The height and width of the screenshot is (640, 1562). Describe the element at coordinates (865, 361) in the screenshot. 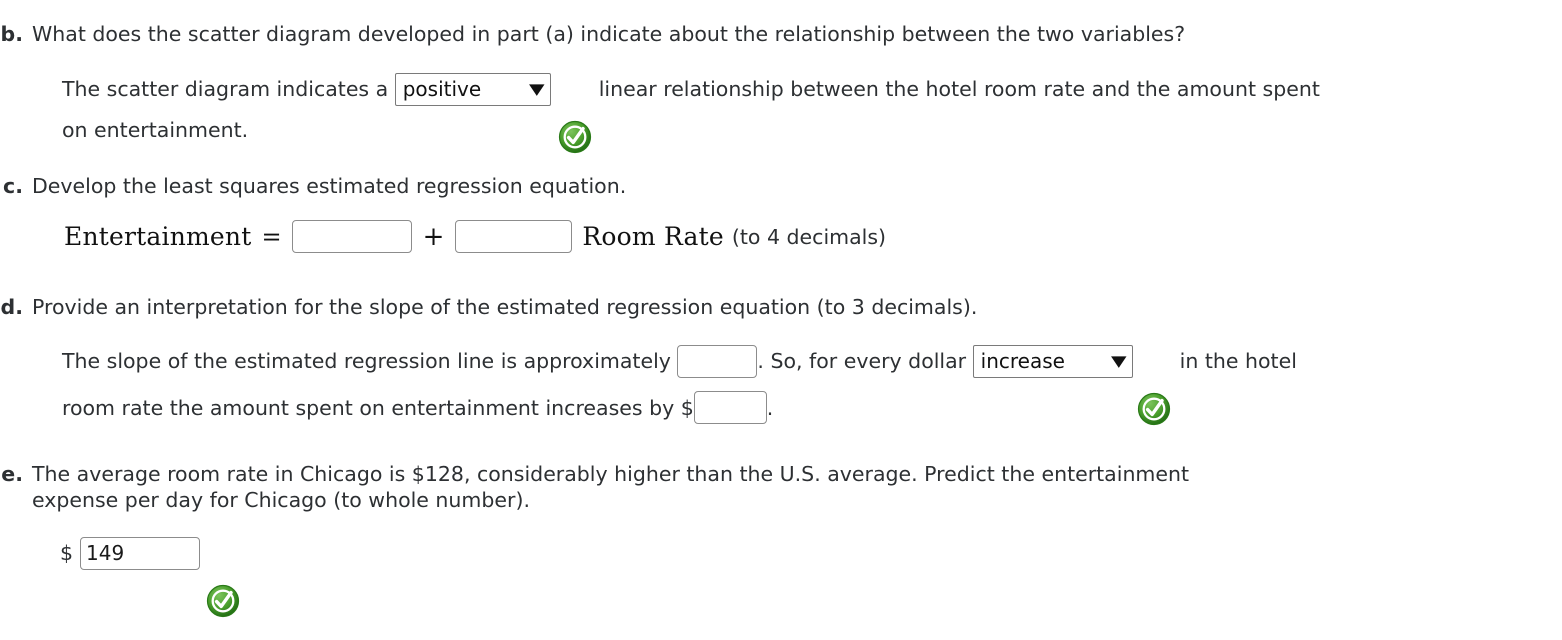

I see `question-d-text-mid: . So, for every dollar` at that location.